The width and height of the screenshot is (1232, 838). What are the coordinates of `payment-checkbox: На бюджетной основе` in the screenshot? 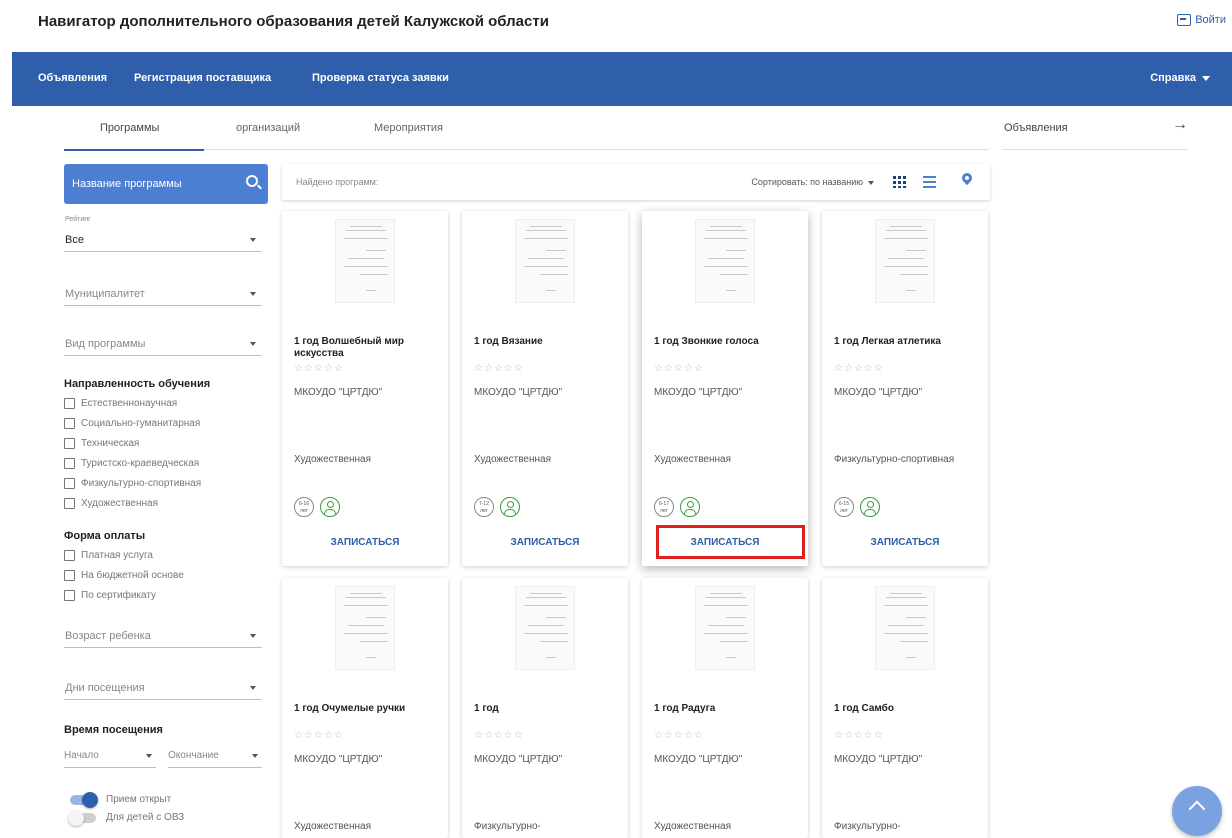 It's located at (124, 575).